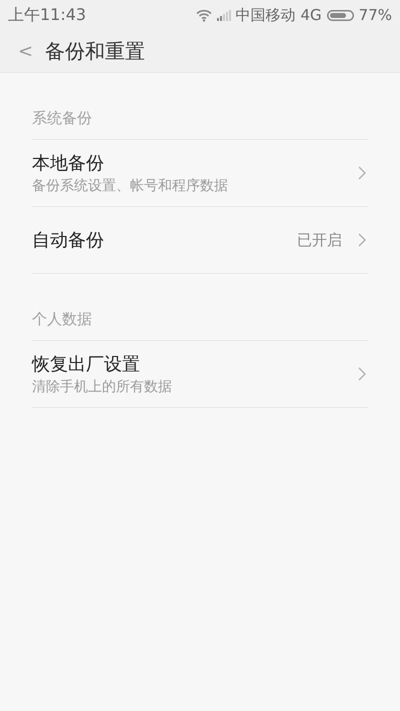  I want to click on settings-item: 恢复出厂设置 清除手机上的所有数据, so click(200, 374).